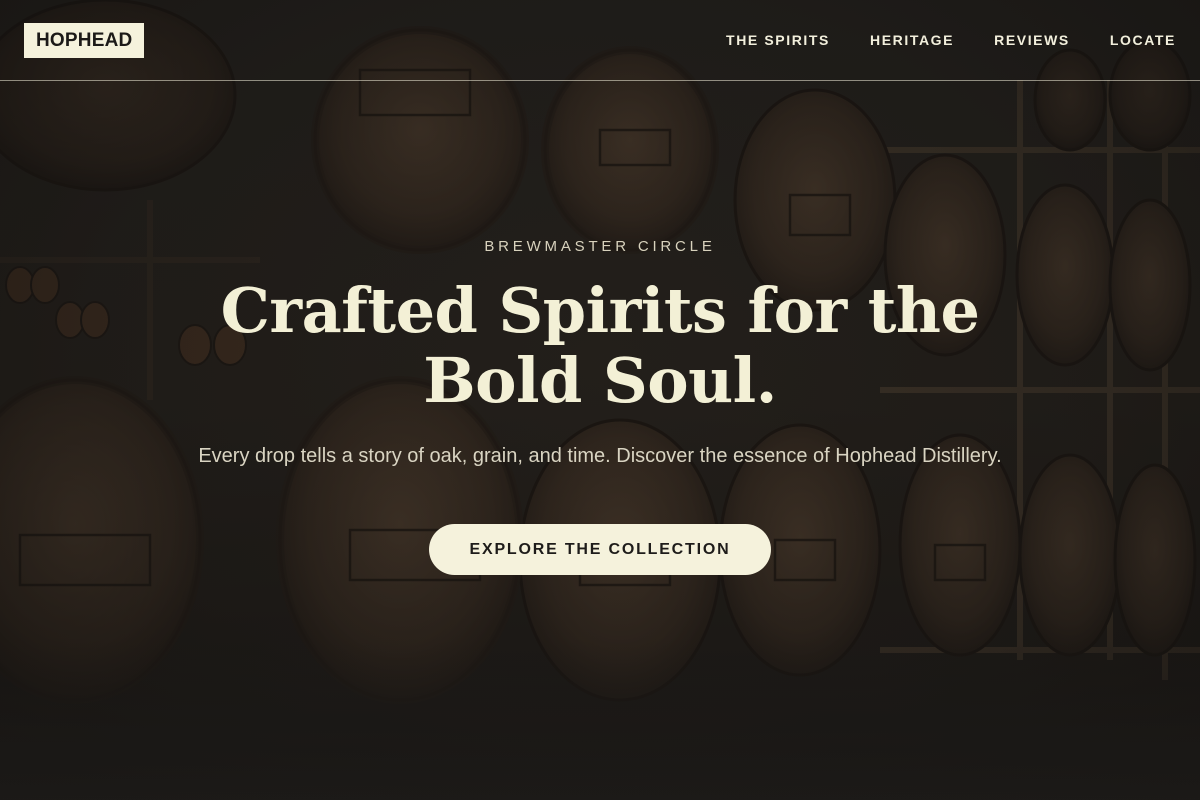 The width and height of the screenshot is (1200, 800). What do you see at coordinates (1032, 40) in the screenshot?
I see `nav-link-reviews: REVIEWS` at bounding box center [1032, 40].